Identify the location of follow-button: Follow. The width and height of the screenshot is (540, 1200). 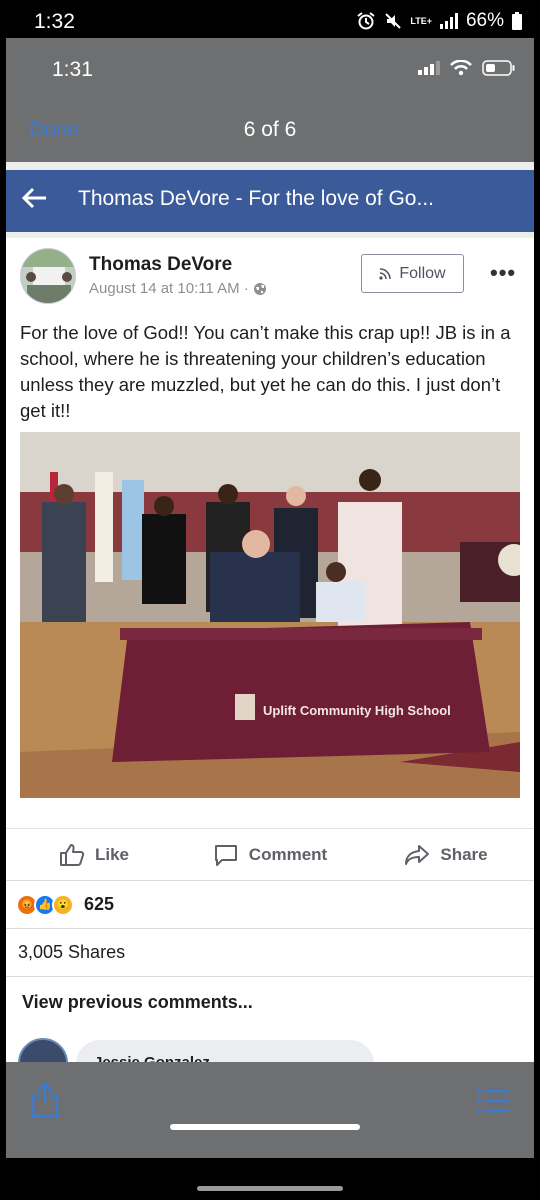
(412, 273).